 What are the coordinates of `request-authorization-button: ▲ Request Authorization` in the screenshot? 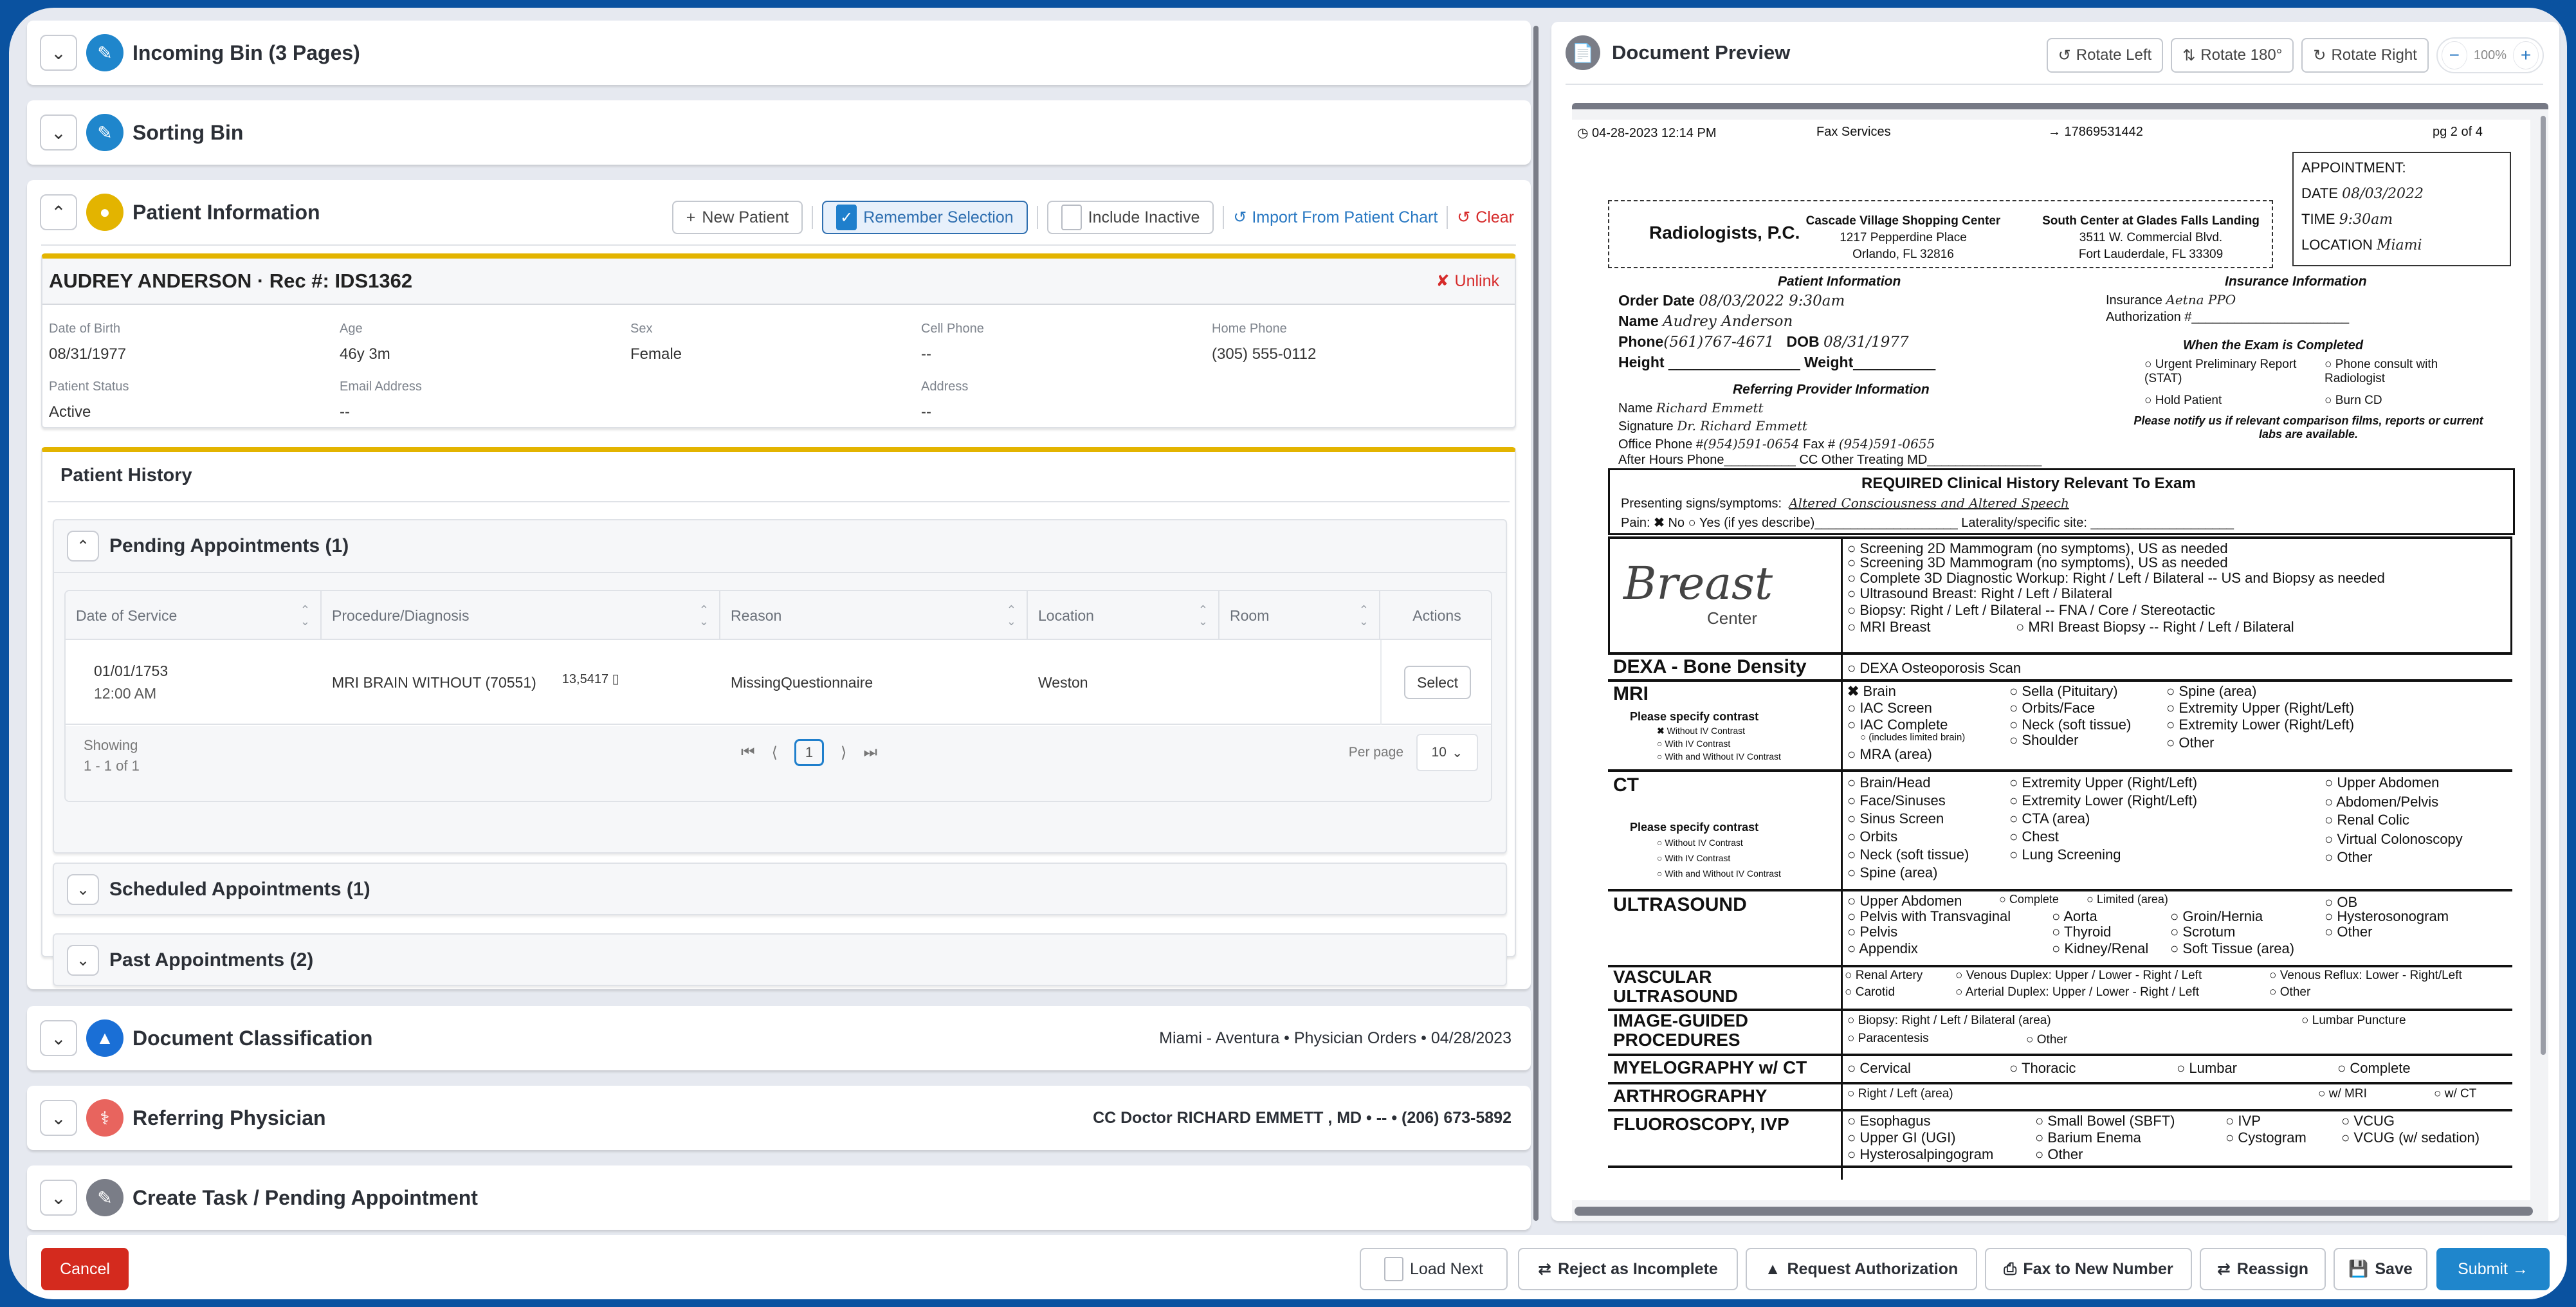 It's located at (1861, 1269).